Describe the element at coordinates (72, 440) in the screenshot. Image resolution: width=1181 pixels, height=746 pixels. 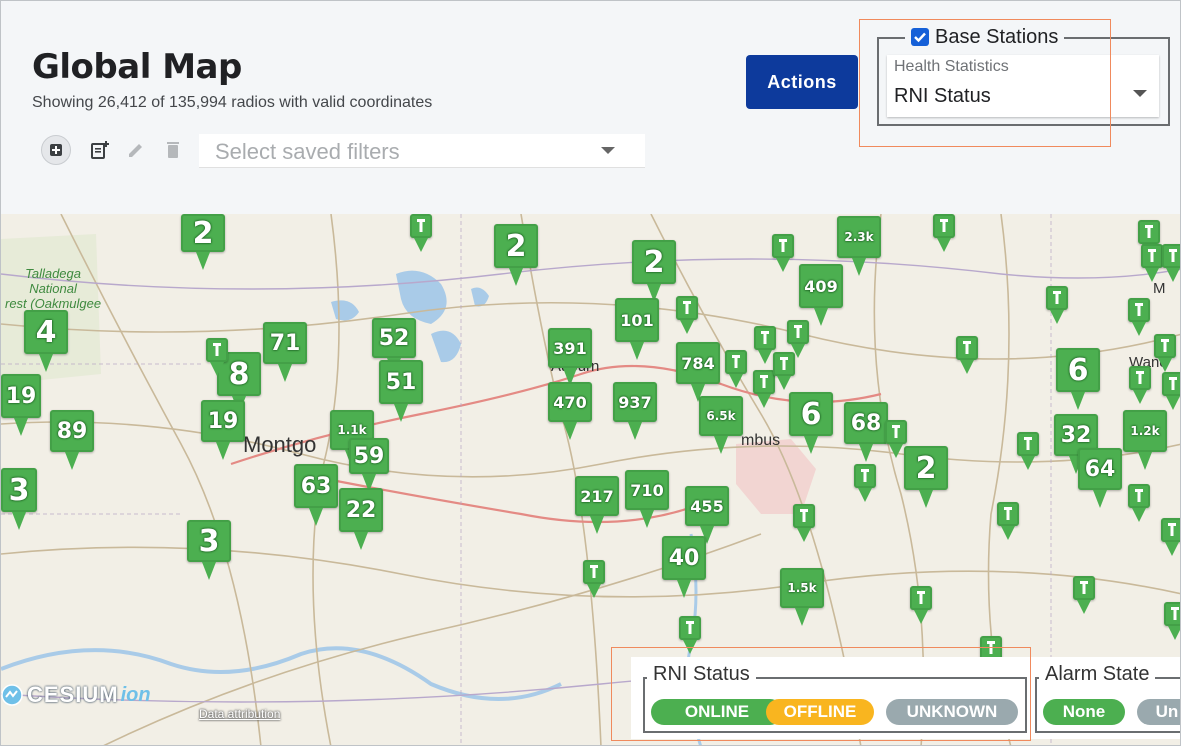
I see `cluster-marker: 89` at that location.